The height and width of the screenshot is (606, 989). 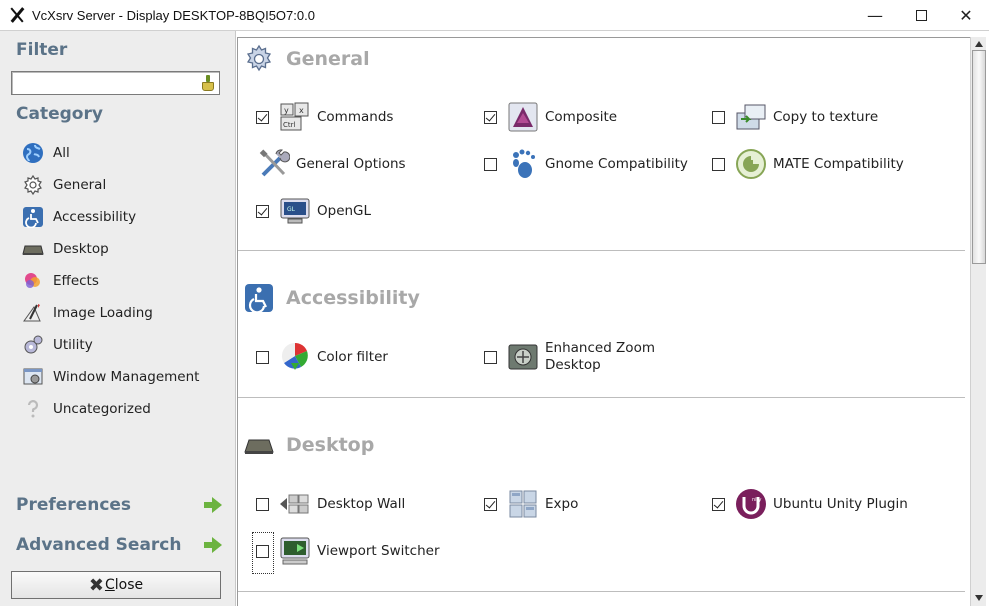 What do you see at coordinates (523, 117) in the screenshot?
I see `composite-icon` at bounding box center [523, 117].